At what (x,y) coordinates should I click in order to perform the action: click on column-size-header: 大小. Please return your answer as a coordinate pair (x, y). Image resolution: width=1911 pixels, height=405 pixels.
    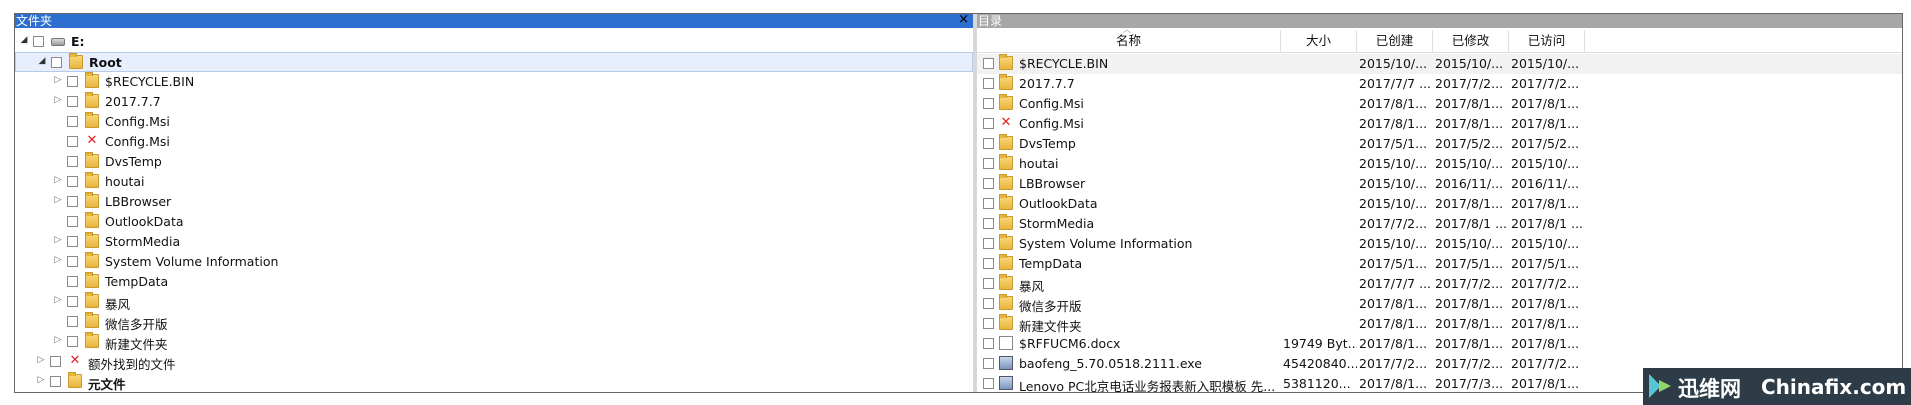
    Looking at the image, I should click on (1319, 41).